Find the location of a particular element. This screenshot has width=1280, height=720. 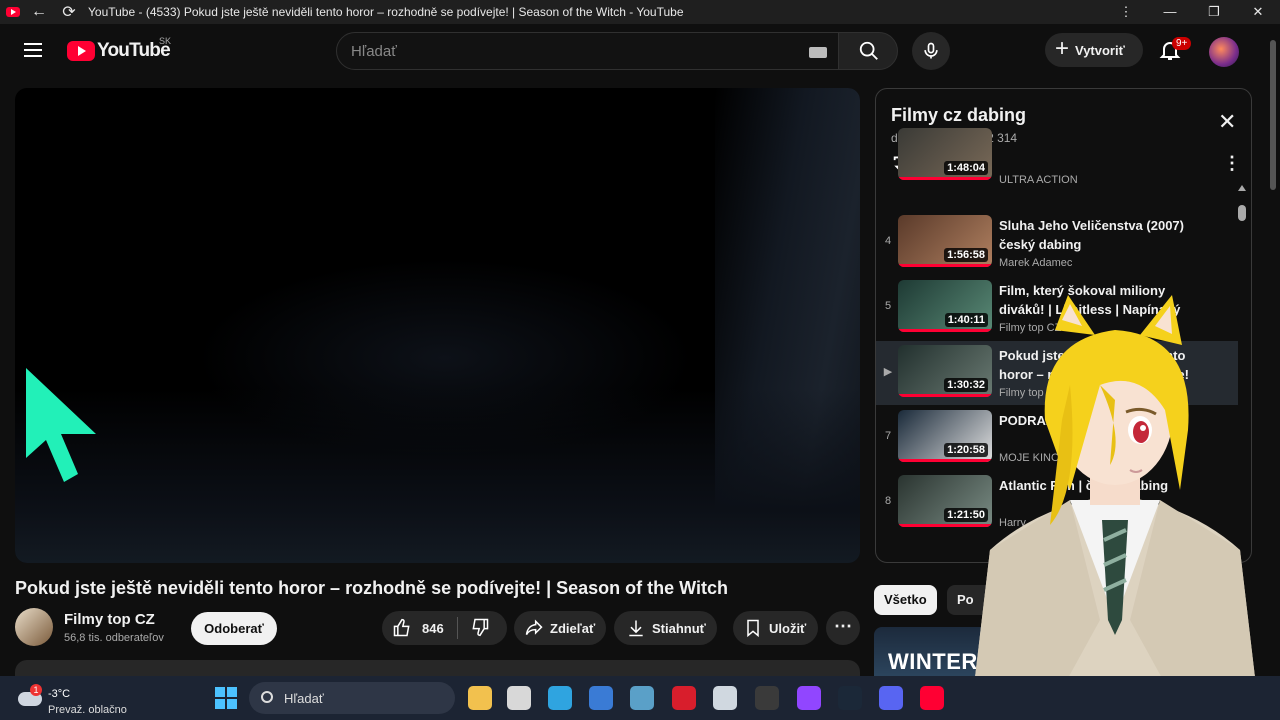

playlist-item-index: 5 is located at coordinates (888, 306).